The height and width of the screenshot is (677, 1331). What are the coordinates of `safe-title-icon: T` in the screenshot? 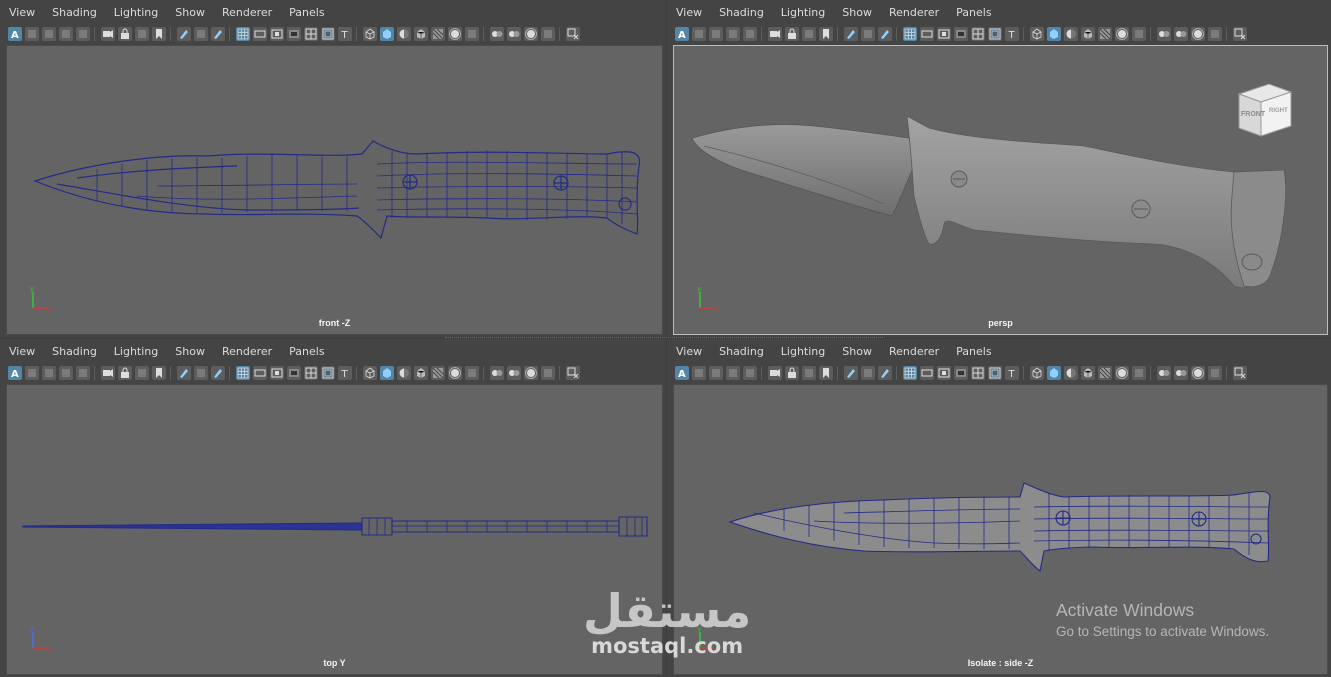 It's located at (1012, 34).